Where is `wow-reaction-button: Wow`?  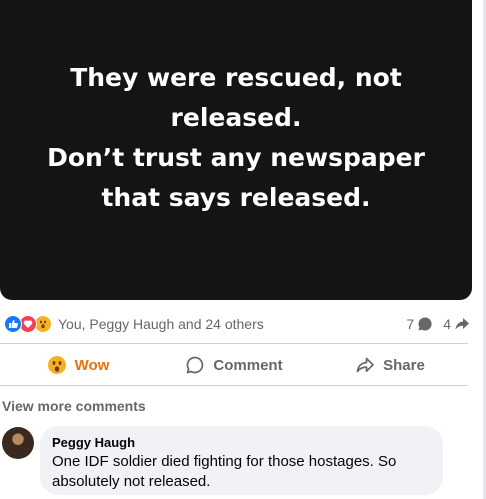
wow-reaction-button: Wow is located at coordinates (78, 365).